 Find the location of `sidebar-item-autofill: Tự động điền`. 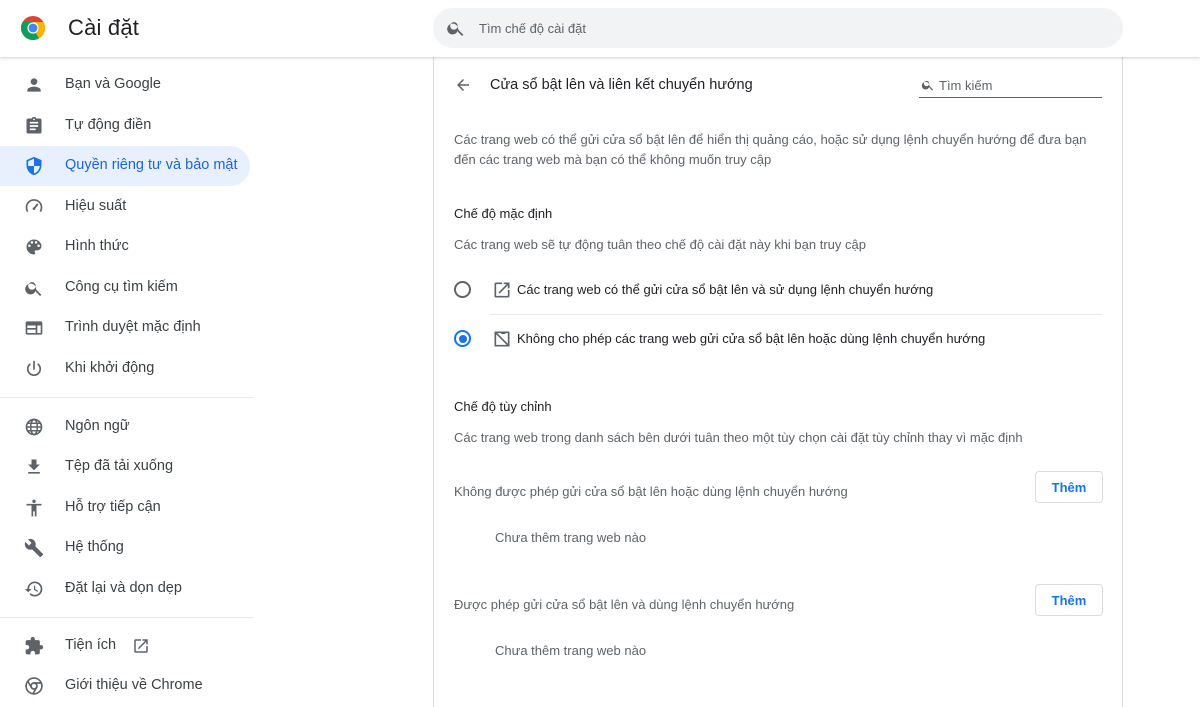

sidebar-item-autofill: Tự động điền is located at coordinates (125, 126).